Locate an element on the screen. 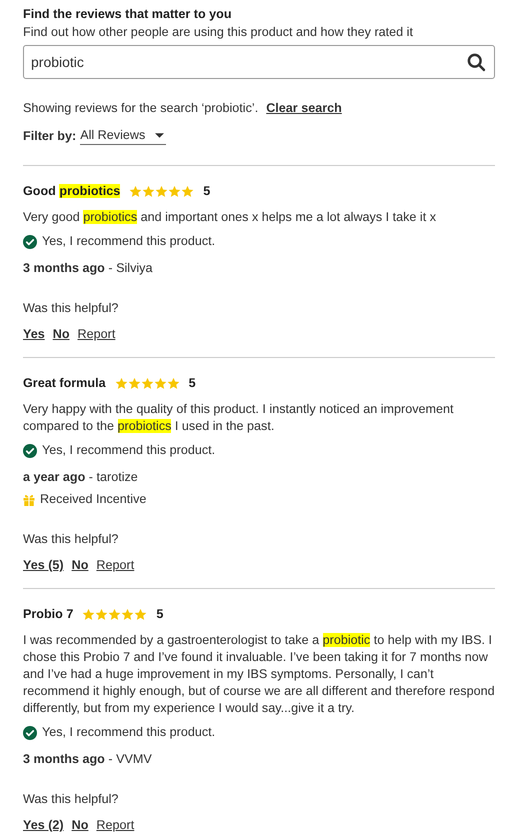 The image size is (526, 837). review-title: Probio 7 is located at coordinates (48, 614).